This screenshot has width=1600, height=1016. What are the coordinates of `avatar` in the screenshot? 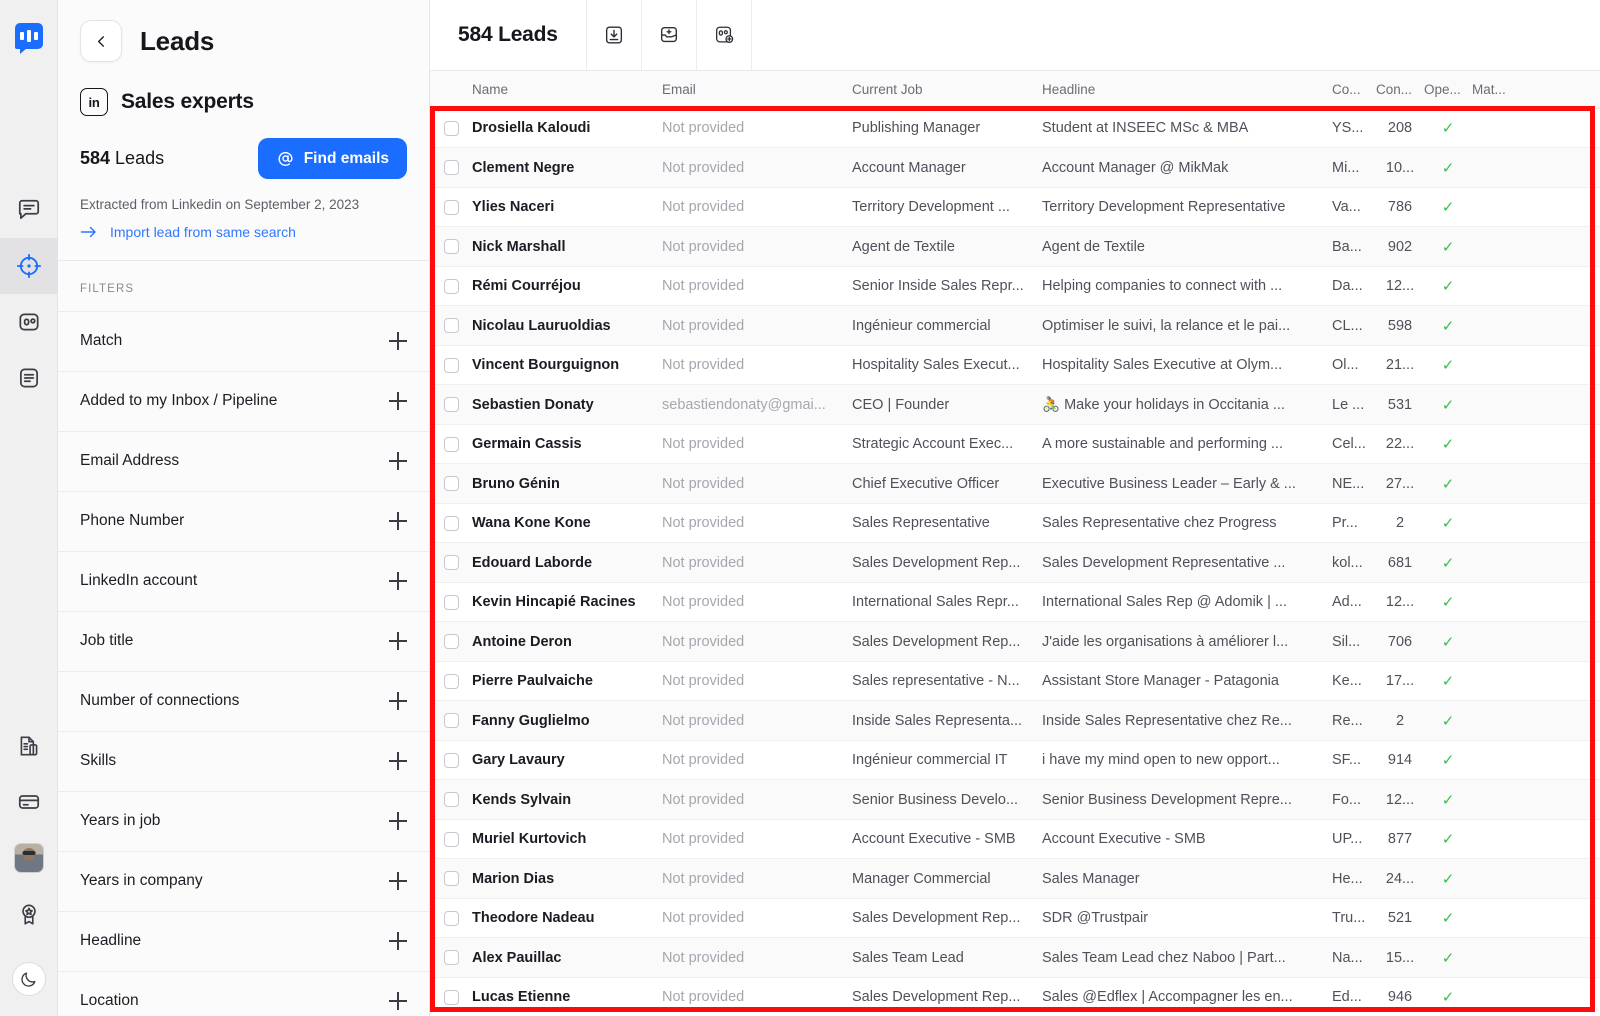 It's located at (29, 858).